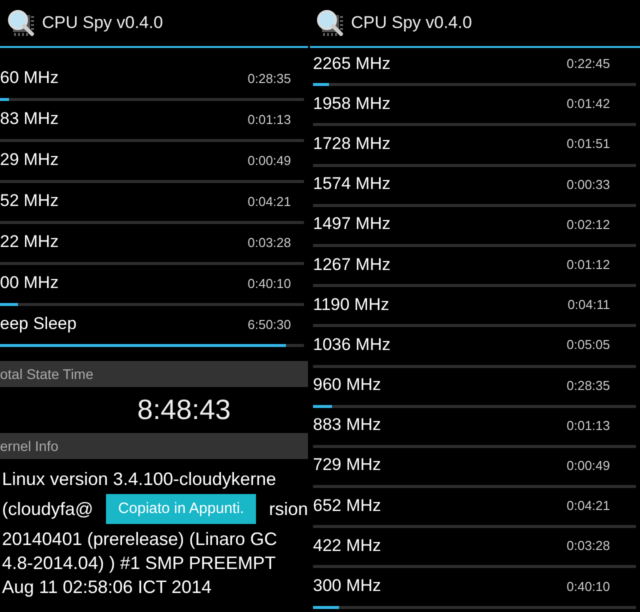 The width and height of the screenshot is (640, 612). What do you see at coordinates (588, 264) in the screenshot?
I see `time-label: 0:01:12` at bounding box center [588, 264].